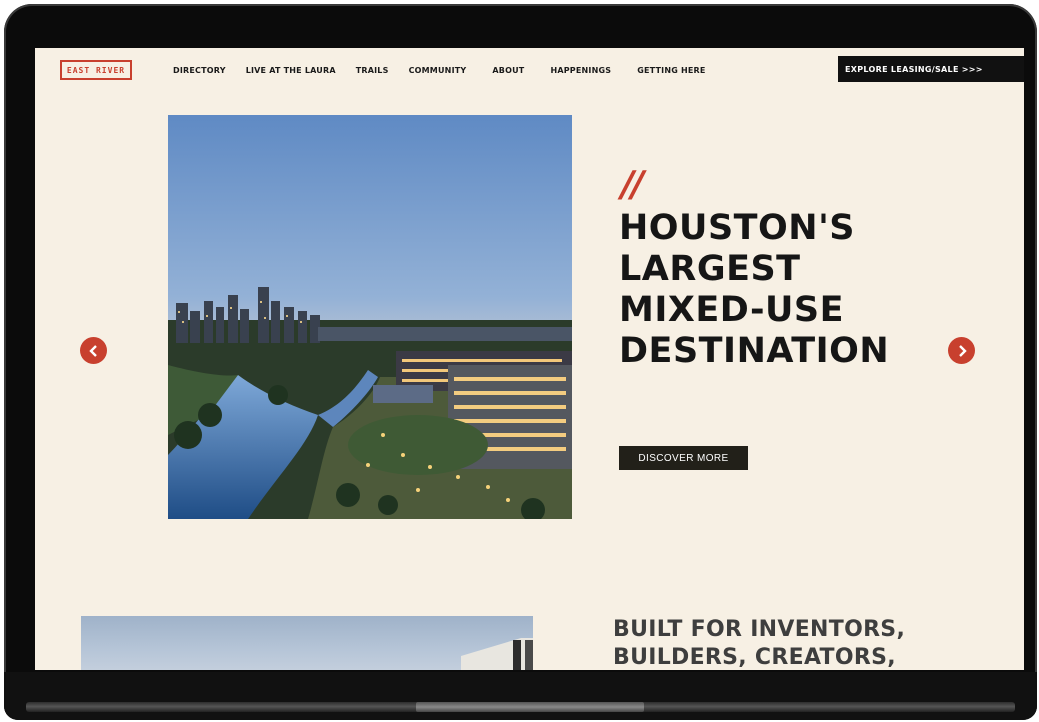 The height and width of the screenshot is (722, 1039). Describe the element at coordinates (438, 70) in the screenshot. I see `nav-link-community: COMMUNITY` at that location.